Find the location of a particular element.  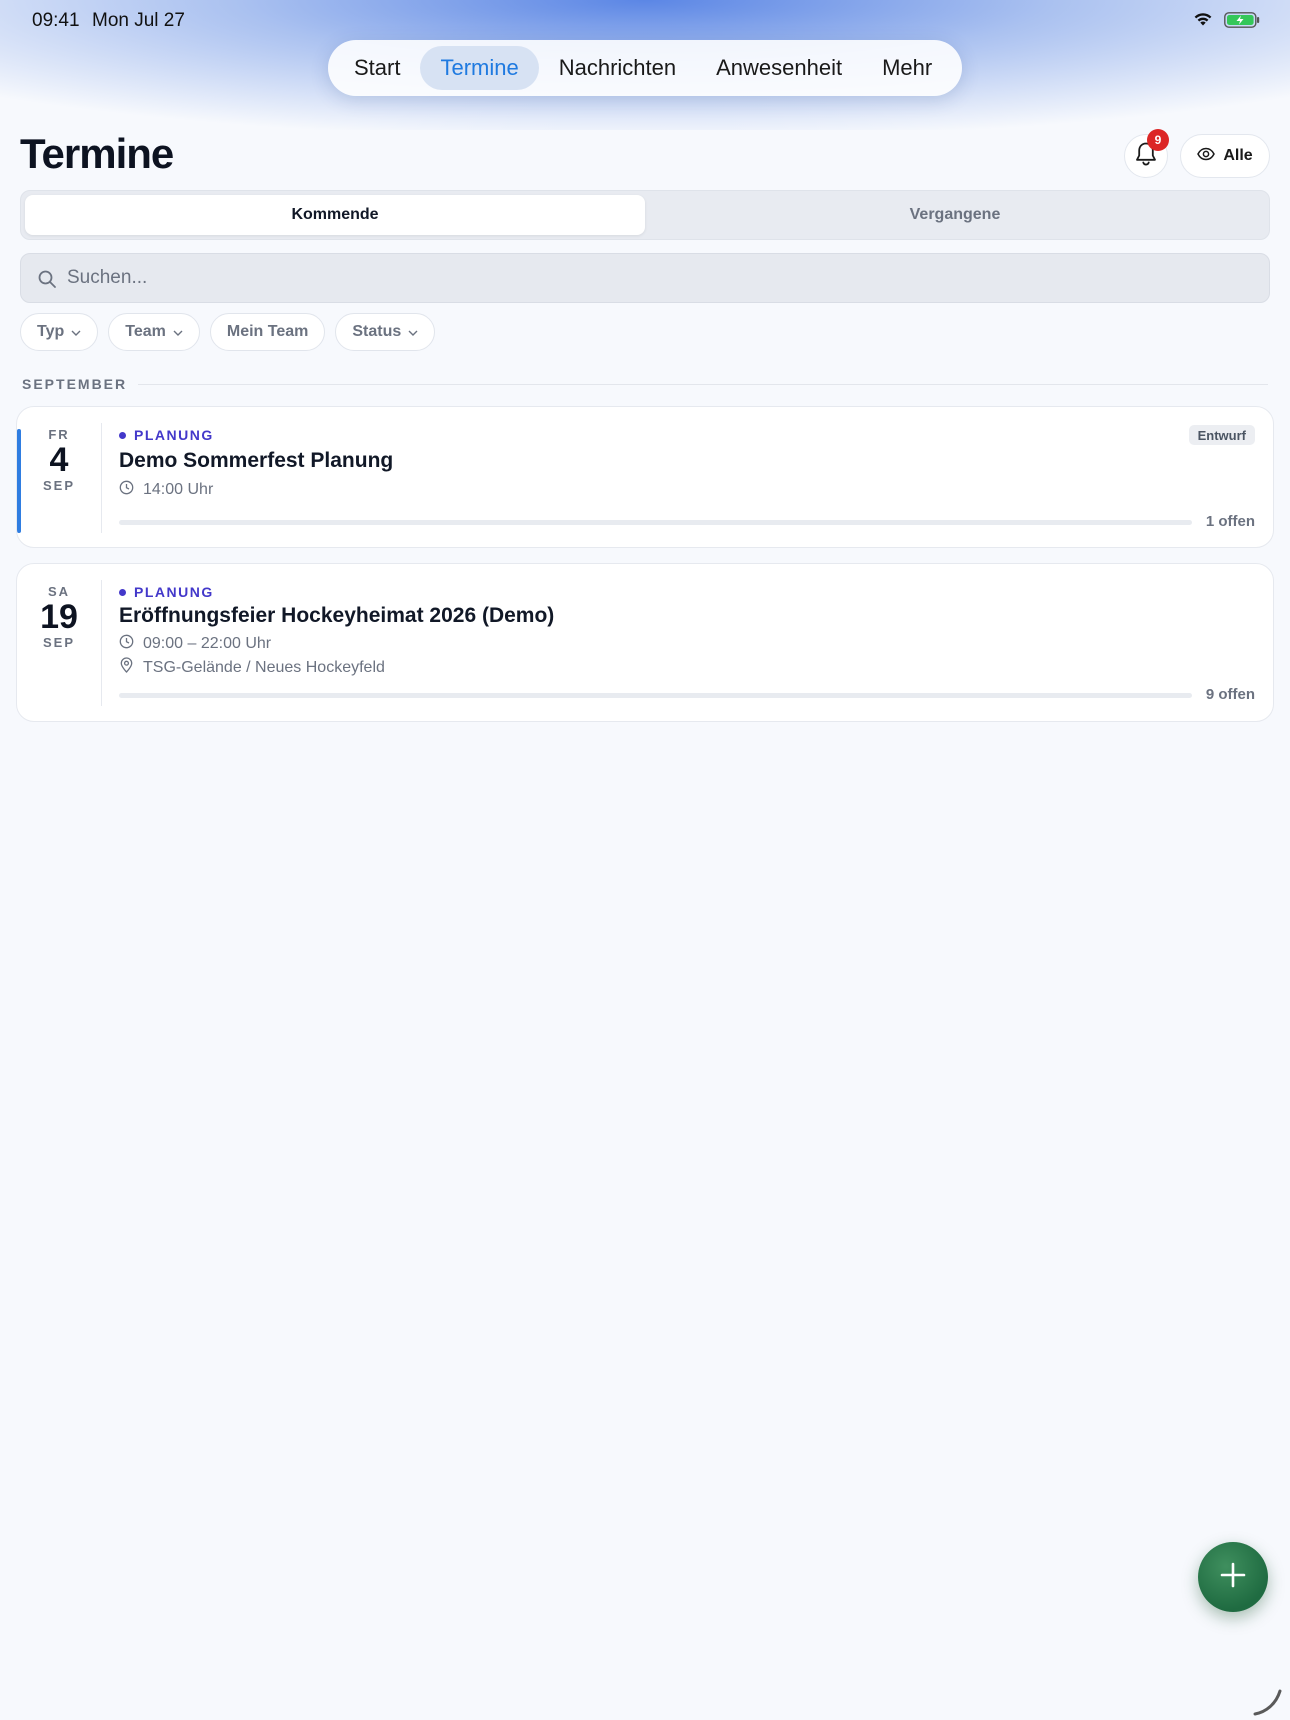

status-bar: 09:41 Mon Jul 27 is located at coordinates (645, 20).